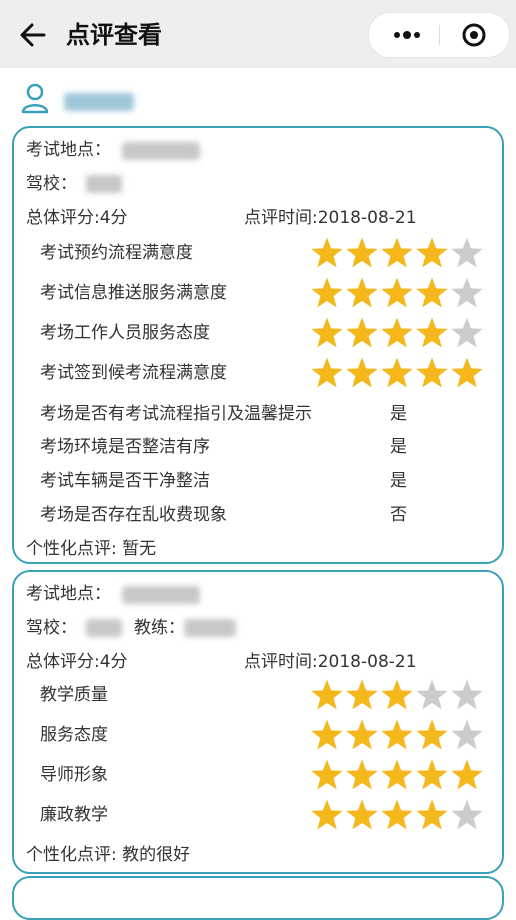 This screenshot has width=516, height=920. Describe the element at coordinates (159, 628) in the screenshot. I see `coach-label: 教练：` at that location.